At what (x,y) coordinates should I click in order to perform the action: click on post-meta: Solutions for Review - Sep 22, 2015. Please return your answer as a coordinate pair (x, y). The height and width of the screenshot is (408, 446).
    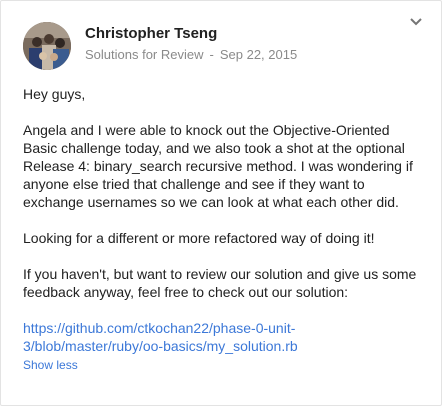
    Looking at the image, I should click on (191, 54).